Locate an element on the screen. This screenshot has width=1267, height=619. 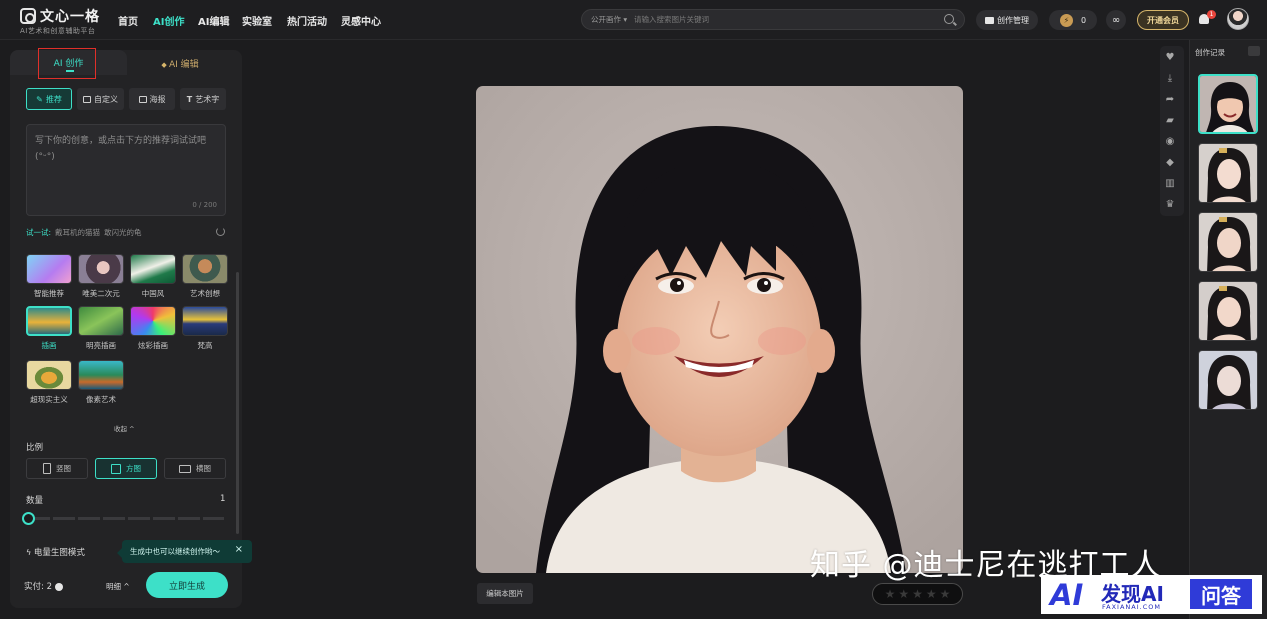
quantity-slider-handle is located at coordinates (28, 518).